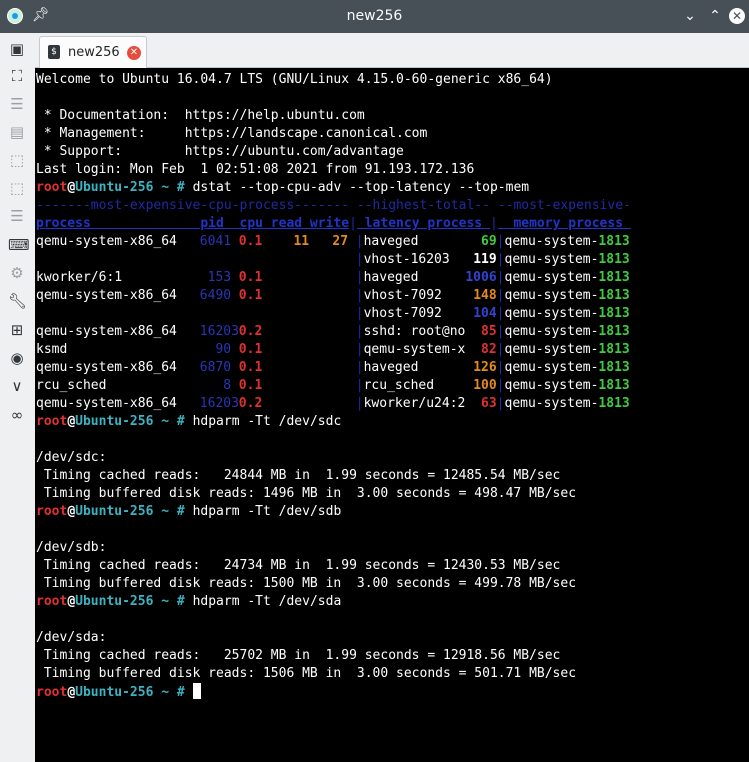 Image resolution: width=749 pixels, height=762 pixels. What do you see at coordinates (564, 205) in the screenshot?
I see `dstat-mem-group: --most-expensive-` at bounding box center [564, 205].